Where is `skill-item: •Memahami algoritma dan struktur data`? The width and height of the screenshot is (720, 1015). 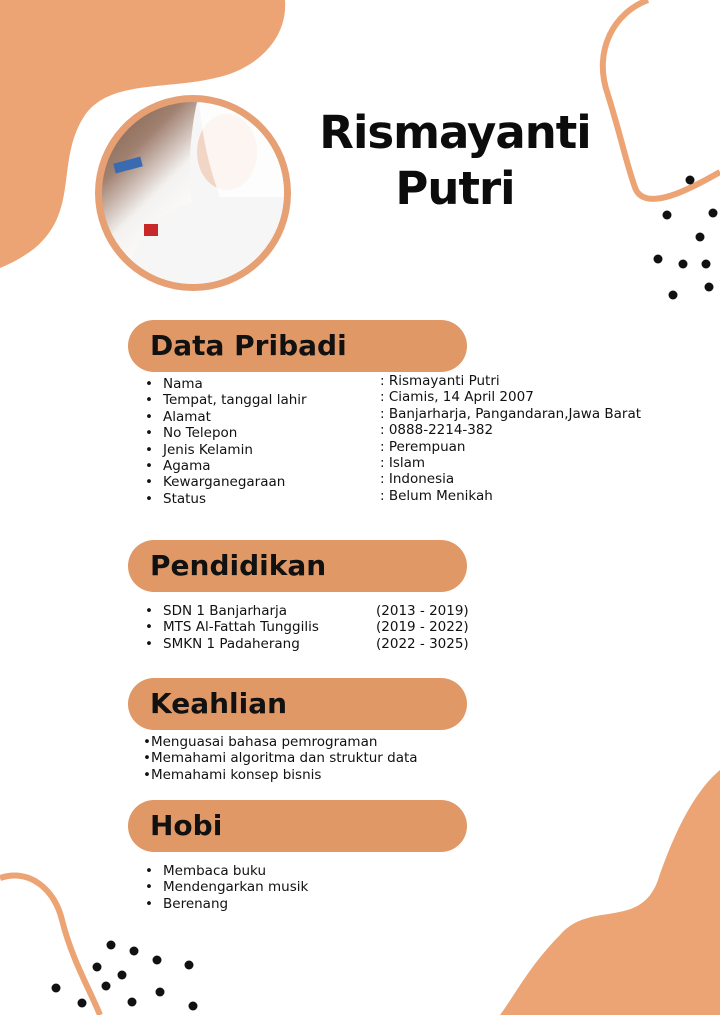
skill-item: •Memahami algoritma dan struktur data is located at coordinates (280, 758).